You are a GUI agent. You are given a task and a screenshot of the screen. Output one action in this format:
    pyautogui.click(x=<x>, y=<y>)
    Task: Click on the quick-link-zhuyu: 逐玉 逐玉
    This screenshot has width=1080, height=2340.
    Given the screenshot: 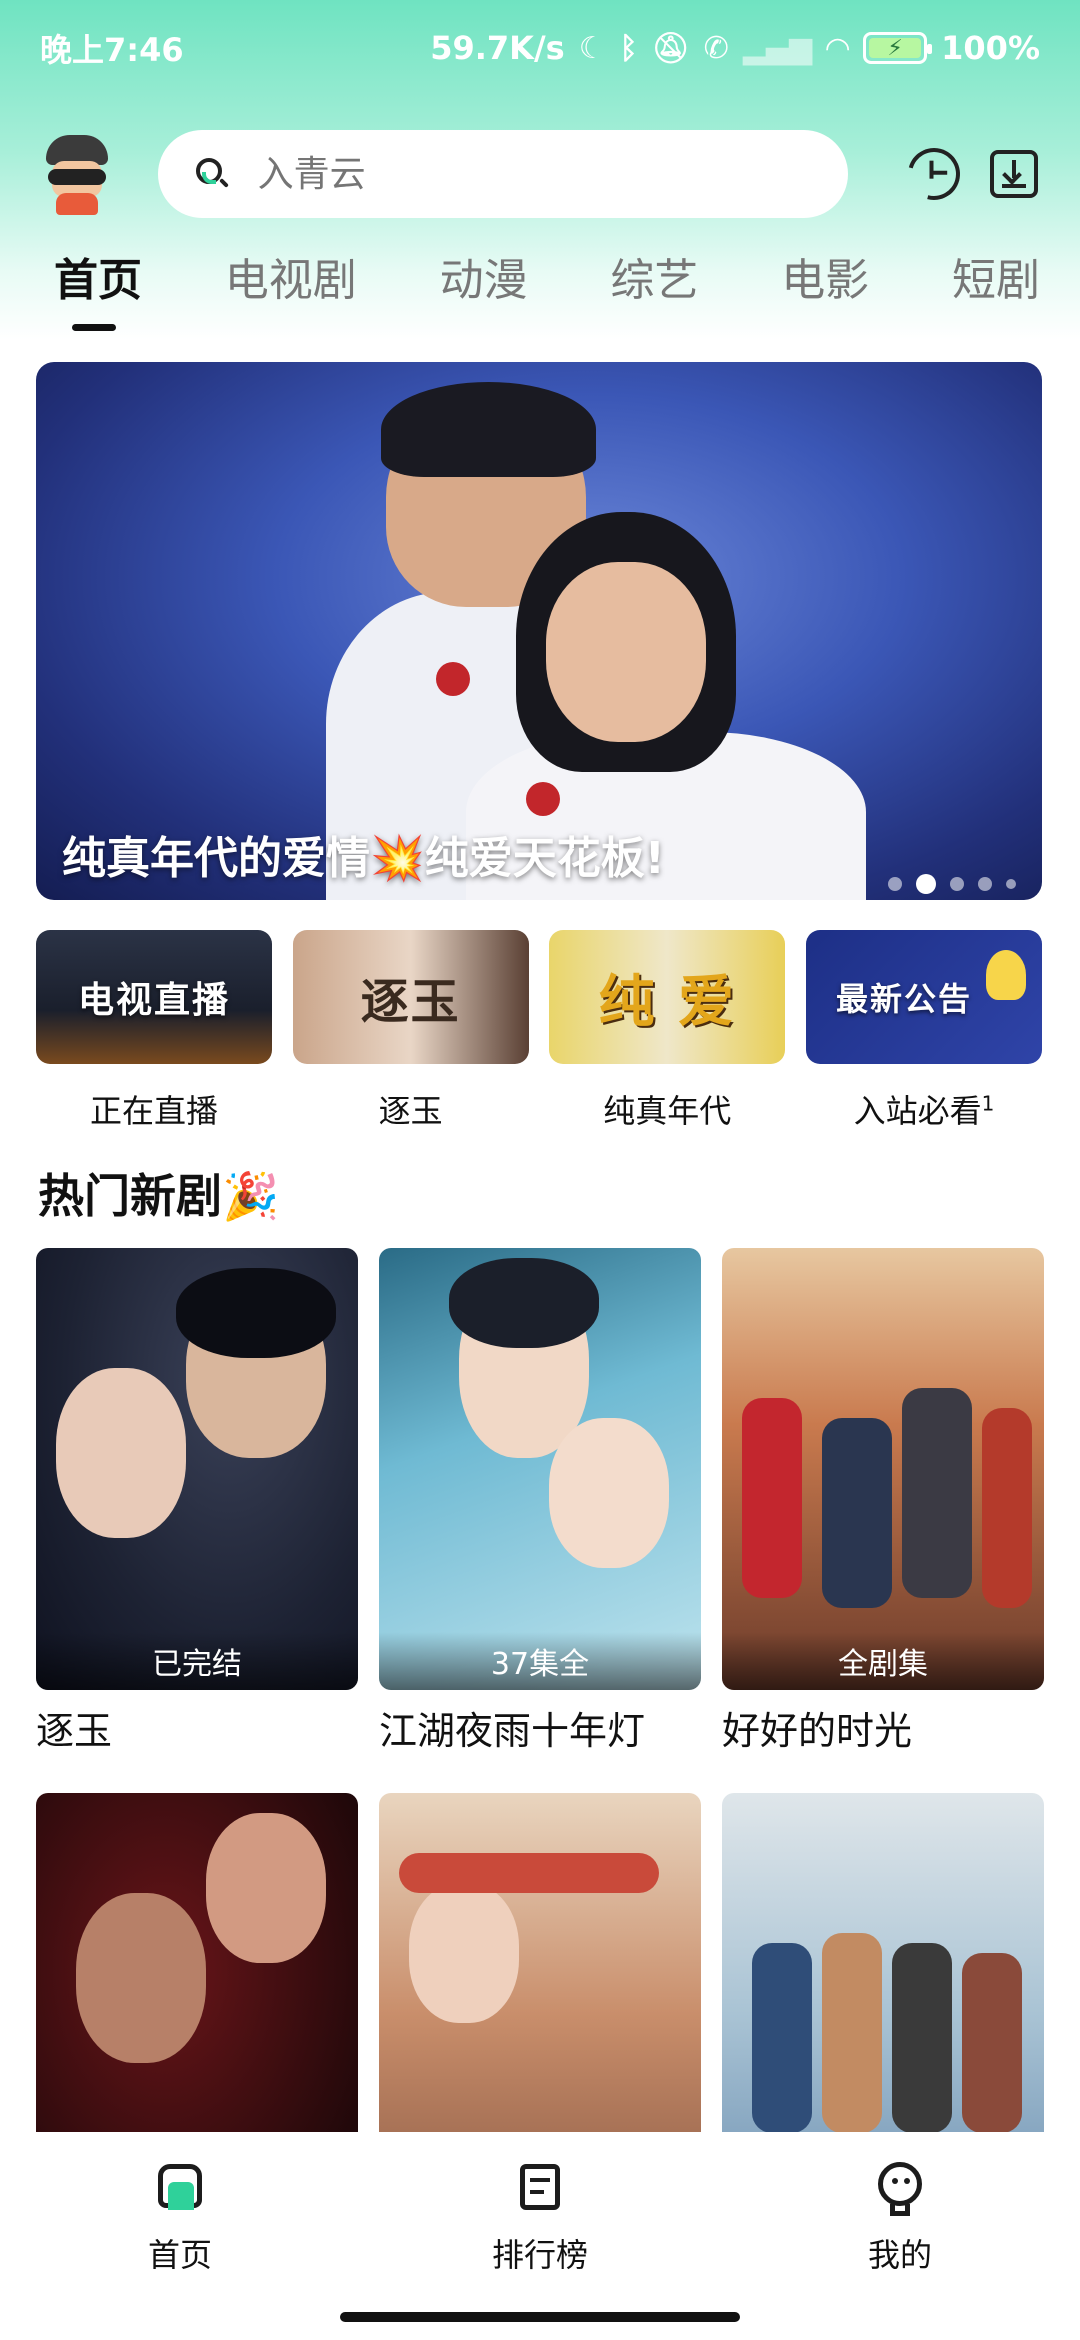 What is the action you would take?
    pyautogui.click(x=410, y=1031)
    